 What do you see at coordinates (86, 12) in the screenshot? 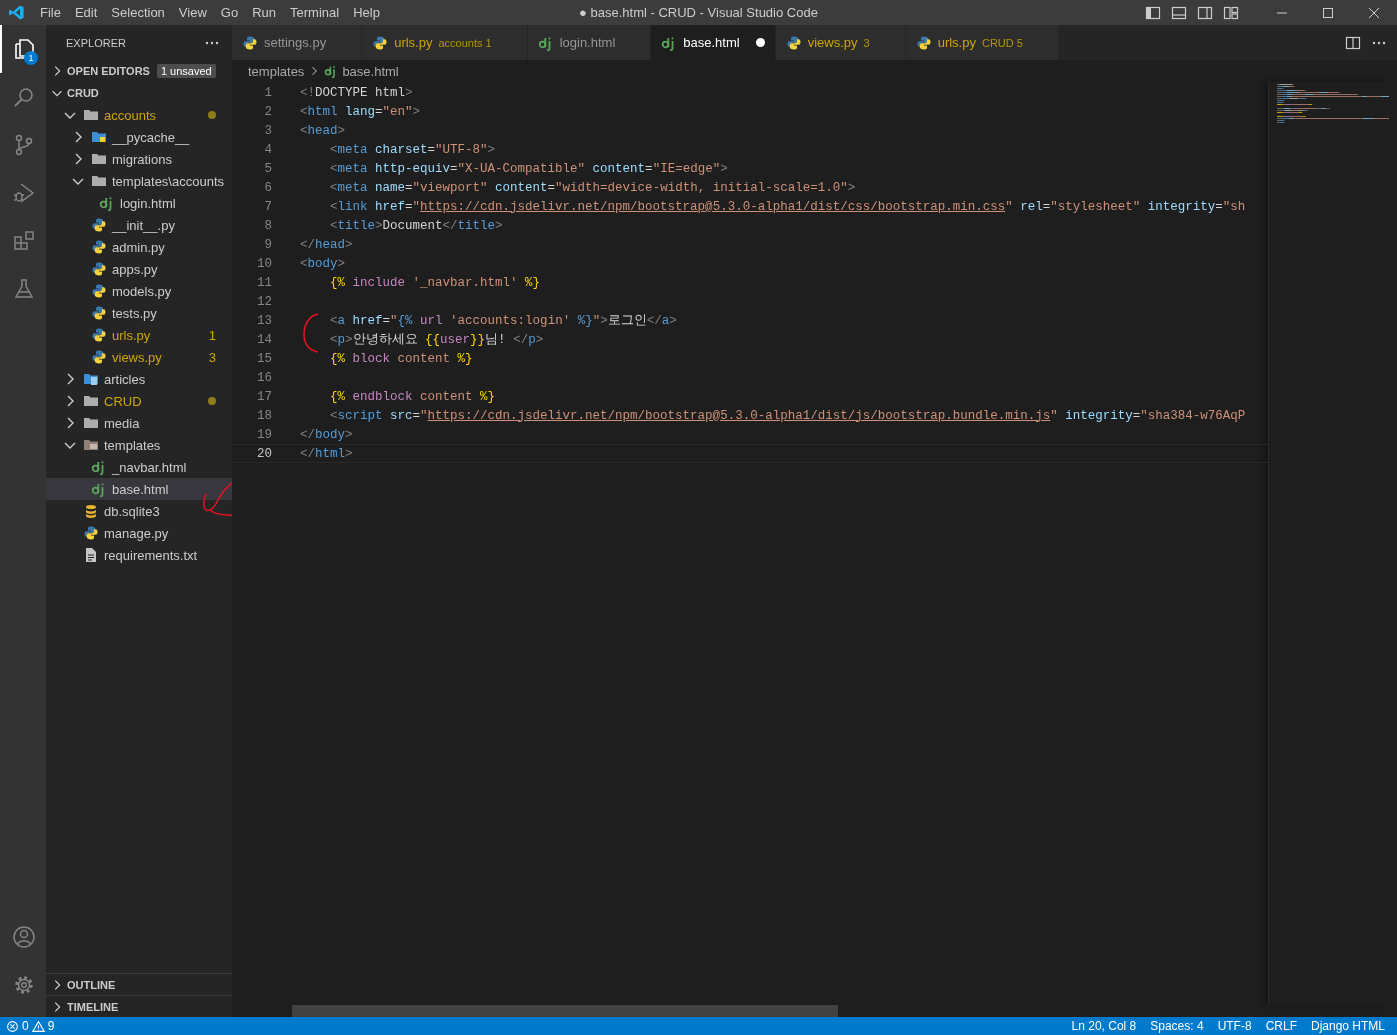
I see `menu-item: Edit` at bounding box center [86, 12].